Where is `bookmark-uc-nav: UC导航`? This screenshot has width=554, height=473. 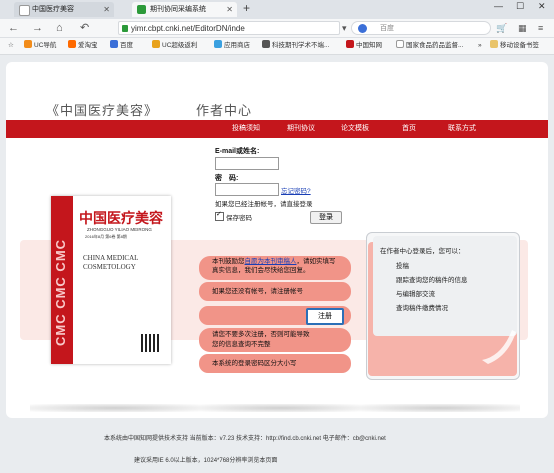
bookmark-uc-nav: UC导航 is located at coordinates (40, 46).